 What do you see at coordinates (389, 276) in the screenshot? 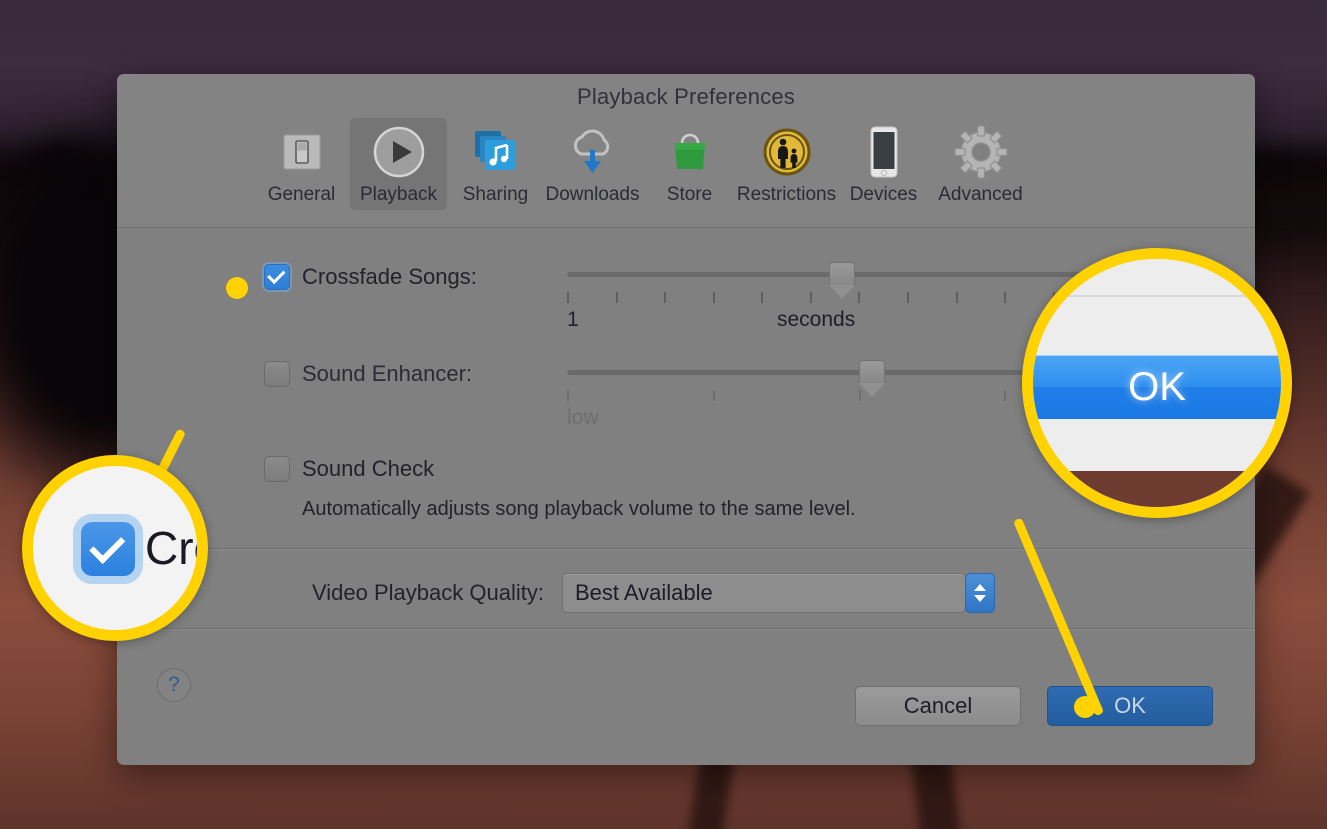
I see `crossfade-songs-label: Crossfade Songs:` at bounding box center [389, 276].